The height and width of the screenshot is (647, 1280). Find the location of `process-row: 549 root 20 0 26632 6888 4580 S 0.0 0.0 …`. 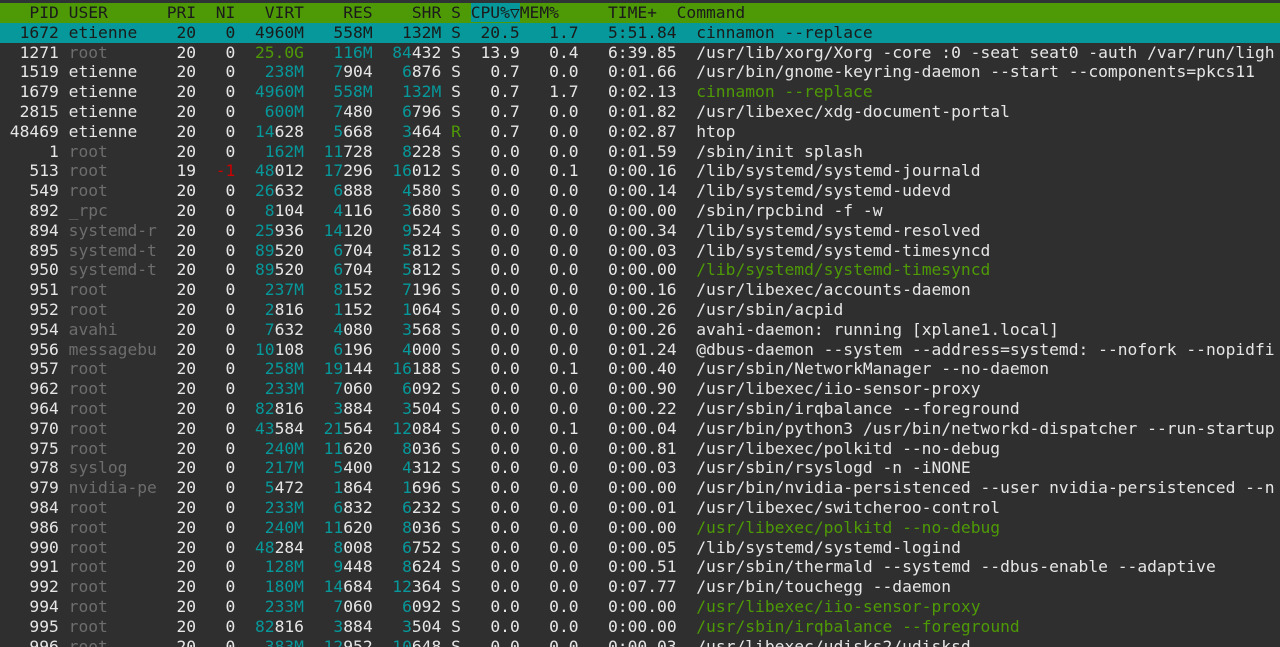

process-row: 549 root 20 0 26632 6888 4580 S 0.0 0.0 … is located at coordinates (640, 191).